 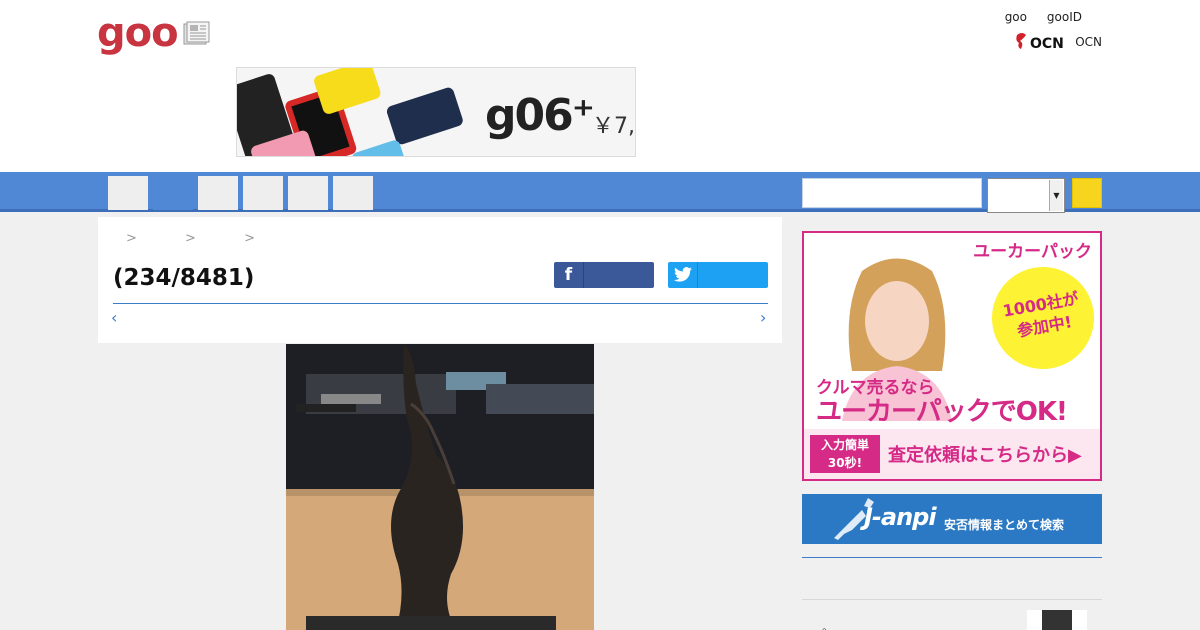 What do you see at coordinates (942, 412) in the screenshot?
I see `ad-headline-2: ユーカーパックでOK!` at bounding box center [942, 412].